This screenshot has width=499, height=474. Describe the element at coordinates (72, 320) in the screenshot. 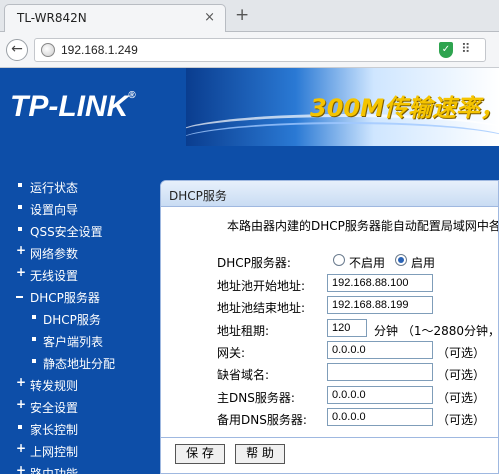

I see `sidebar-item-label: DHCP服务` at that location.